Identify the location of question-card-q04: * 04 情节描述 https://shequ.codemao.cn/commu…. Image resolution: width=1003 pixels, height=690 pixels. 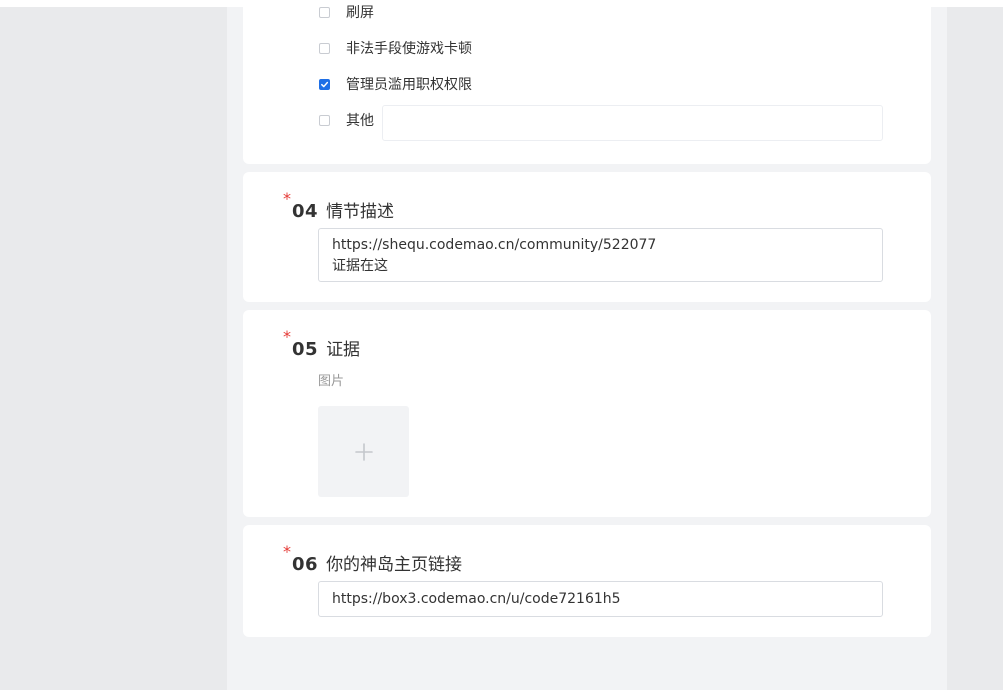
(587, 237).